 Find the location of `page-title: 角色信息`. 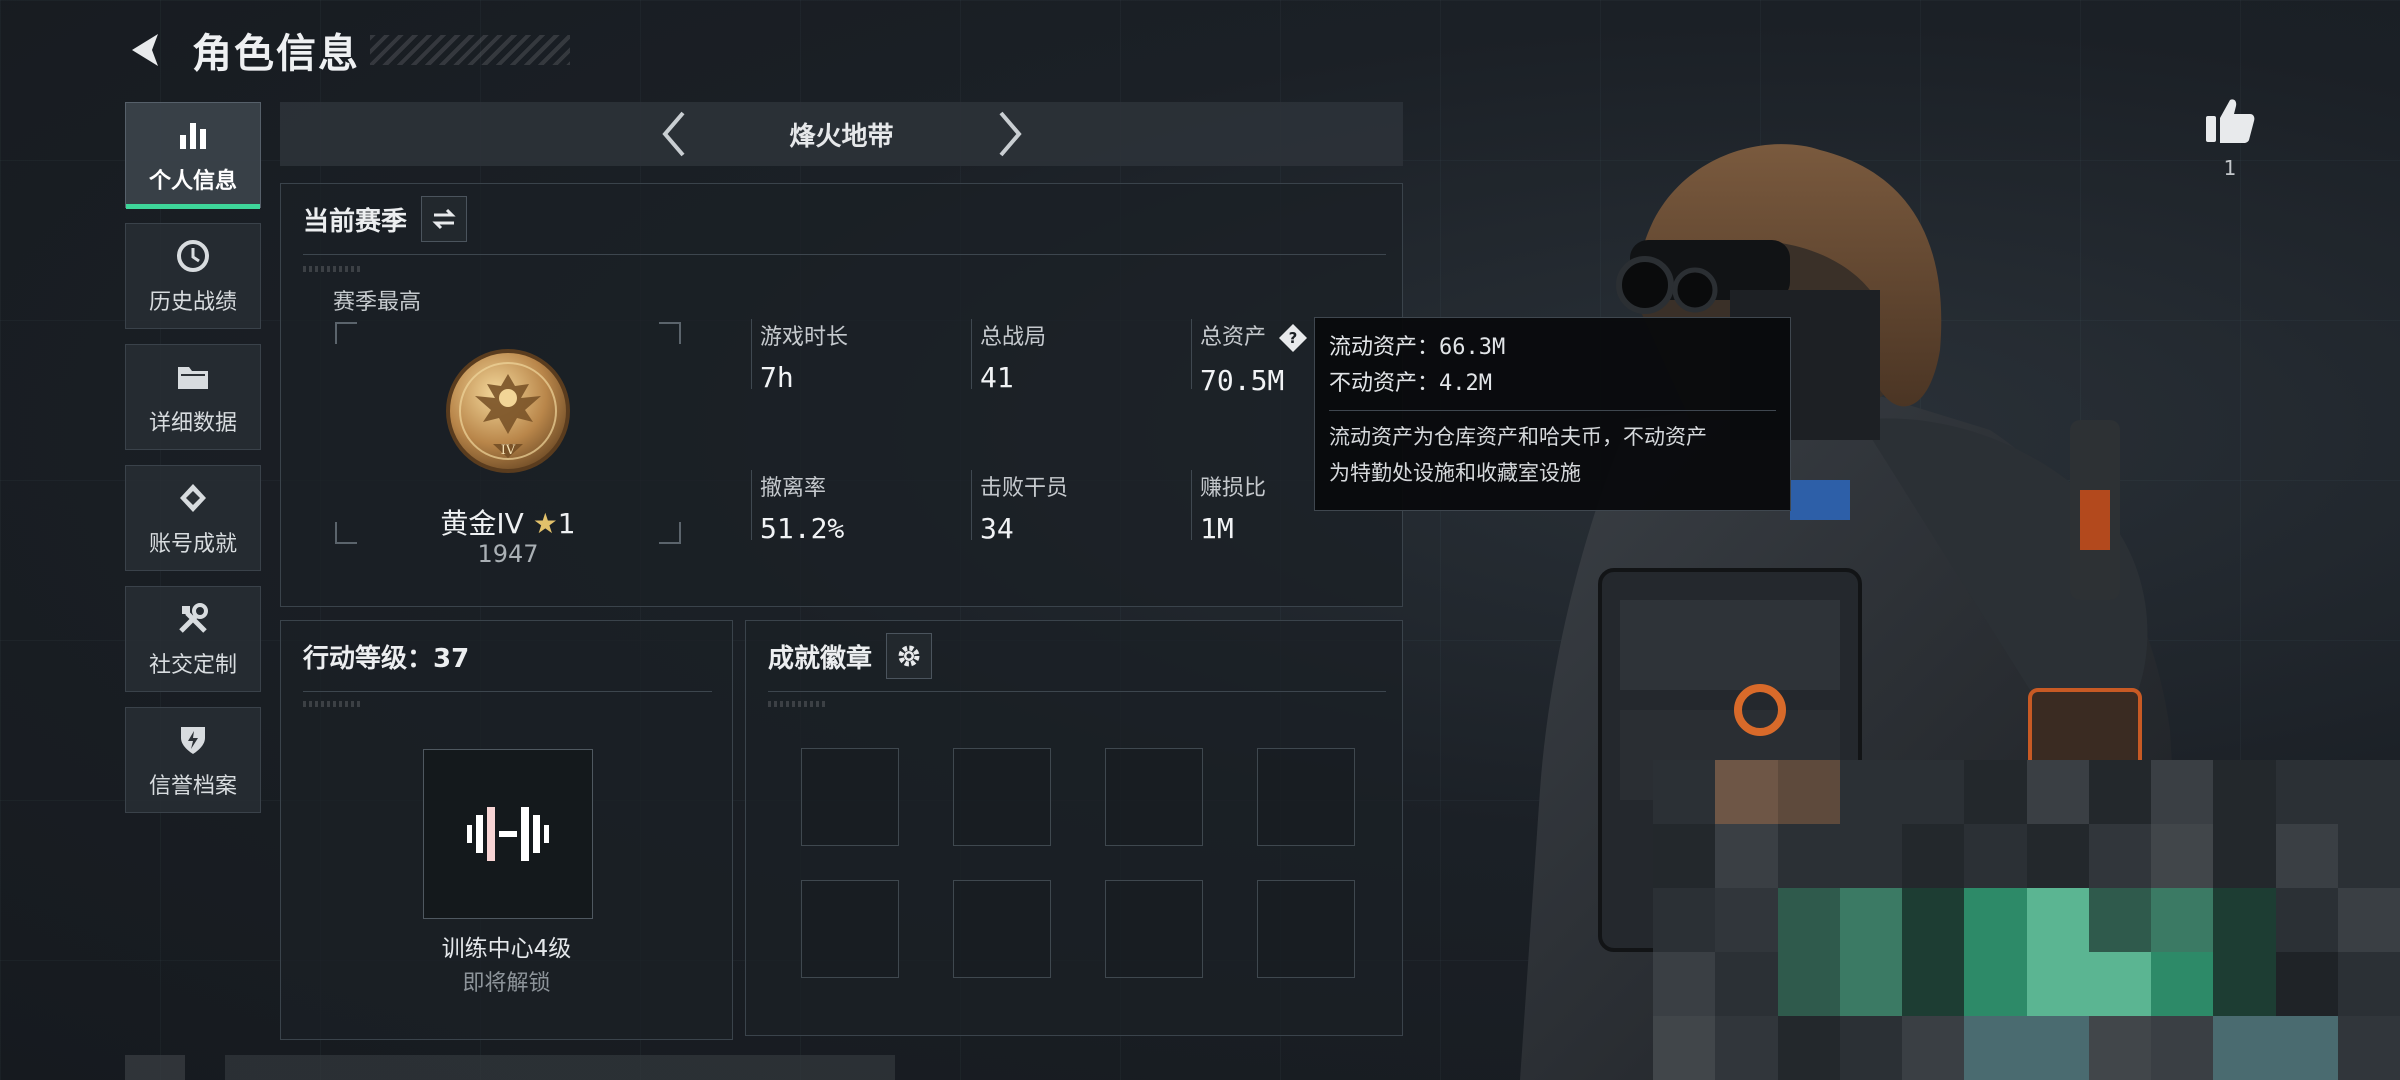

page-title: 角色信息 is located at coordinates (276, 54).